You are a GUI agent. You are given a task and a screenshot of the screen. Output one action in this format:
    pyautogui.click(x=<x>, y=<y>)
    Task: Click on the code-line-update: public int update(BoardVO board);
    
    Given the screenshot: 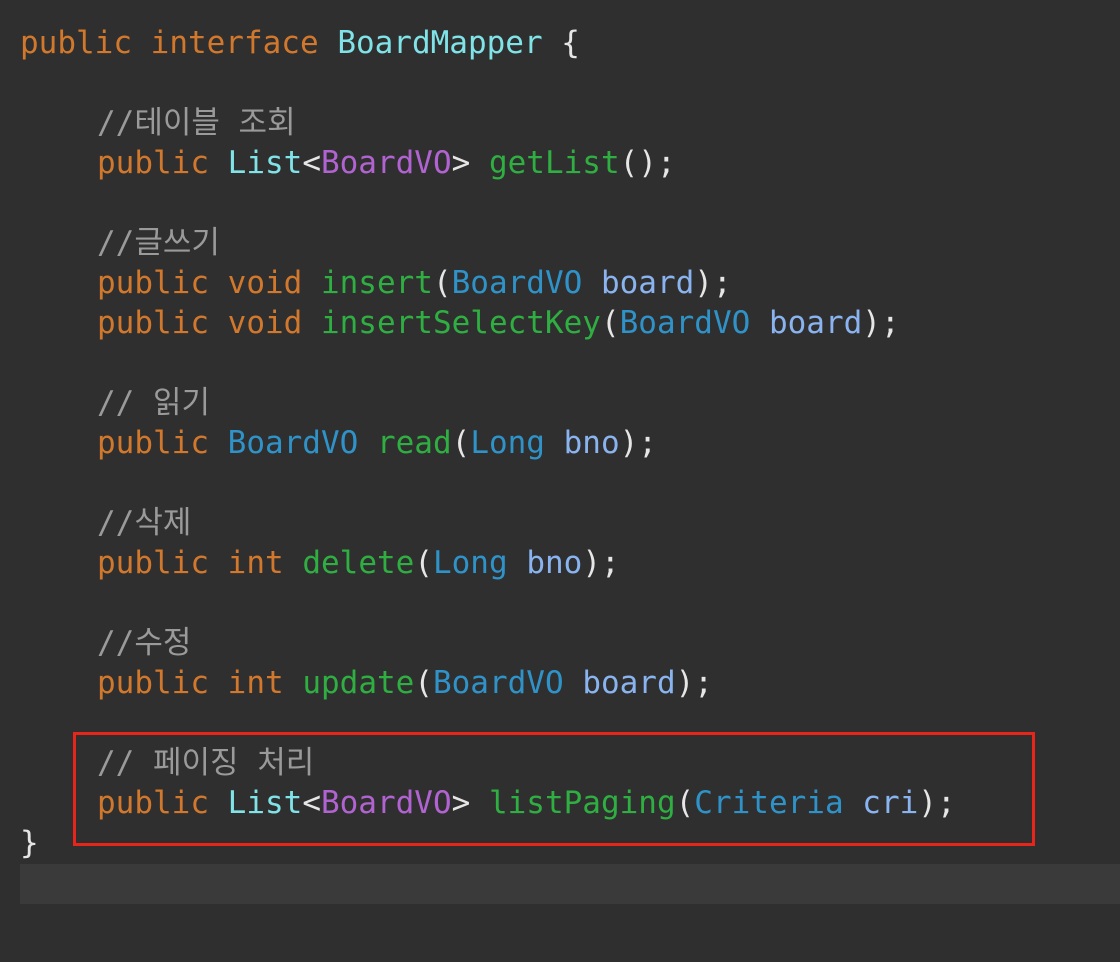 What is the action you would take?
    pyautogui.click(x=366, y=683)
    